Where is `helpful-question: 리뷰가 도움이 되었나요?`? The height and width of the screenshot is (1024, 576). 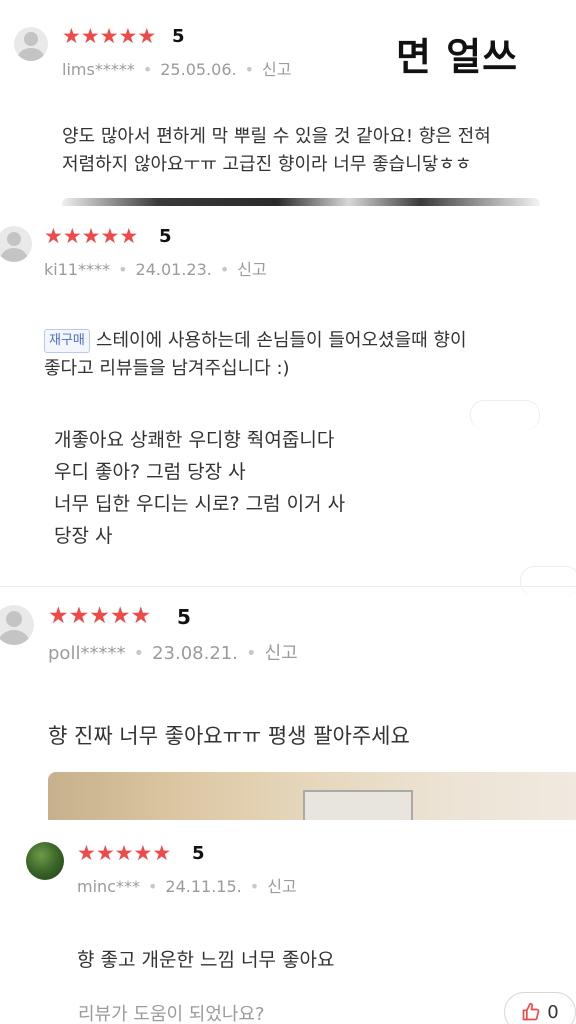 helpful-question: 리뷰가 도움이 되었나요? is located at coordinates (171, 1014).